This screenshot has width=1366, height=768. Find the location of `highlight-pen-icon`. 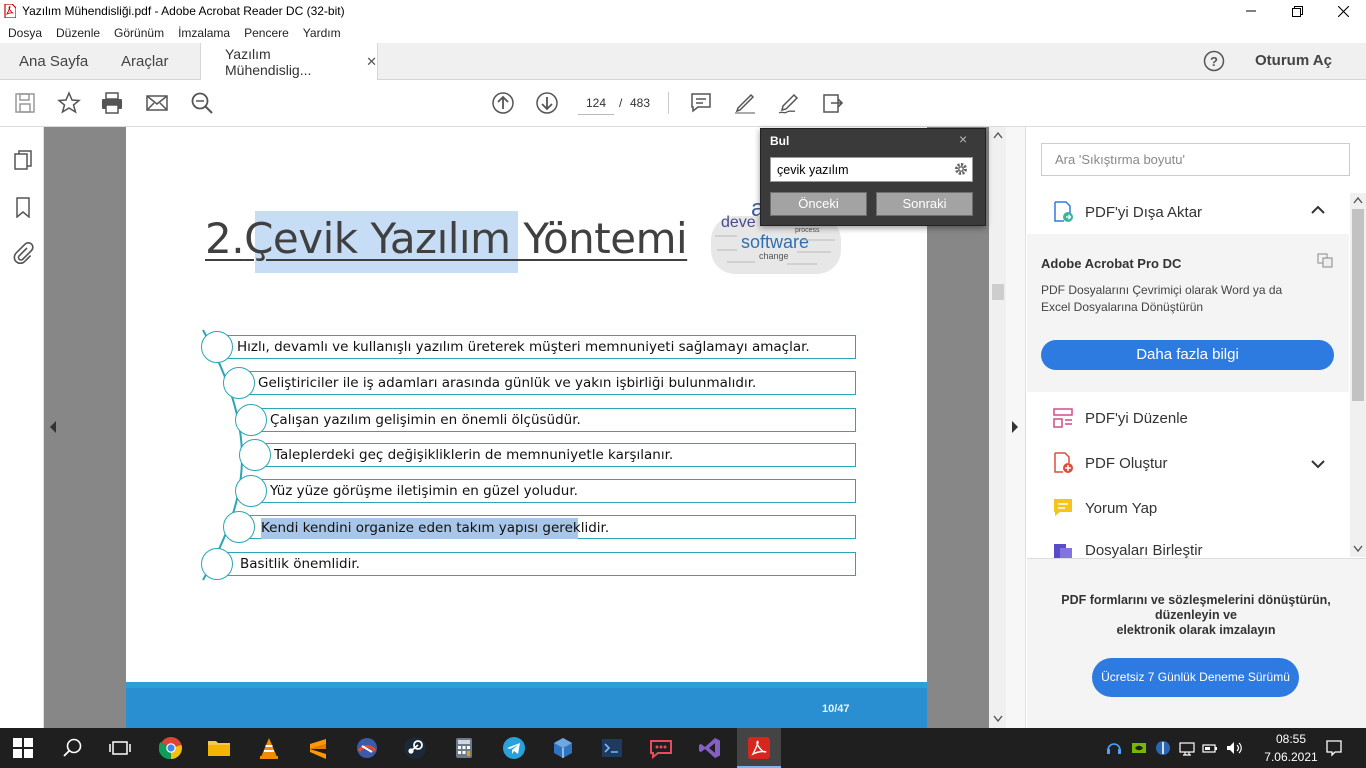

highlight-pen-icon is located at coordinates (745, 103).